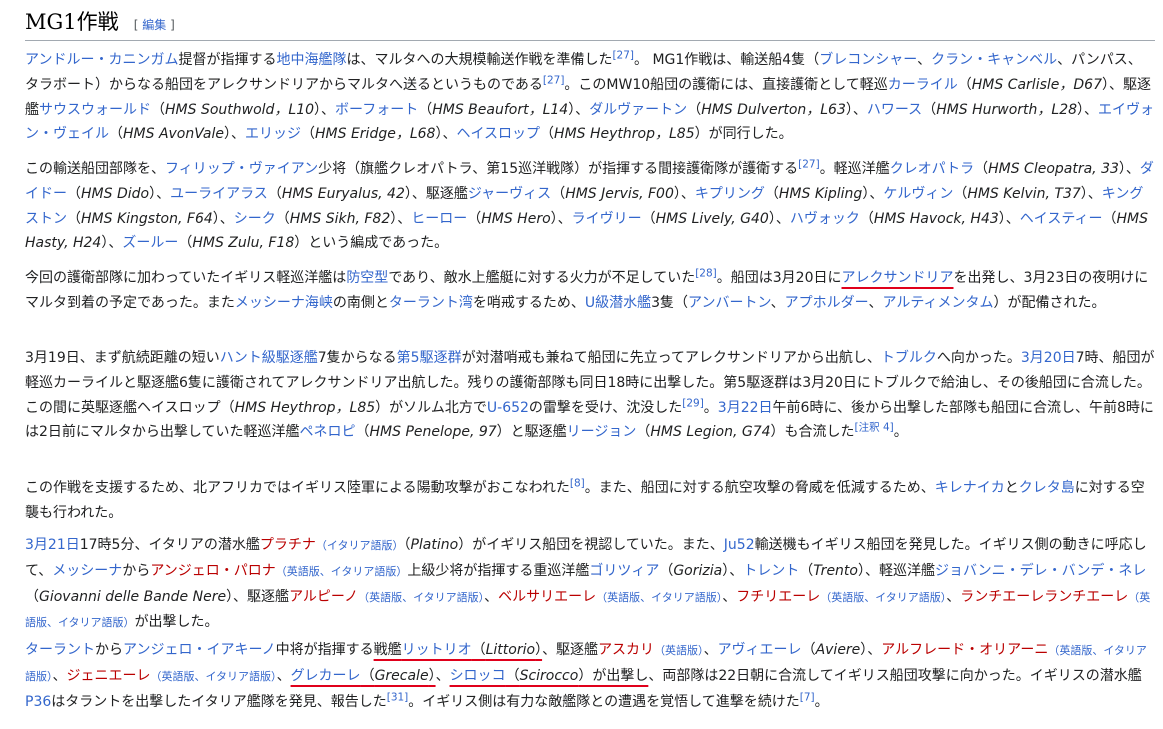 This screenshot has height=729, width=1163. Describe the element at coordinates (739, 545) in the screenshot. I see `article-link: Ju52` at that location.